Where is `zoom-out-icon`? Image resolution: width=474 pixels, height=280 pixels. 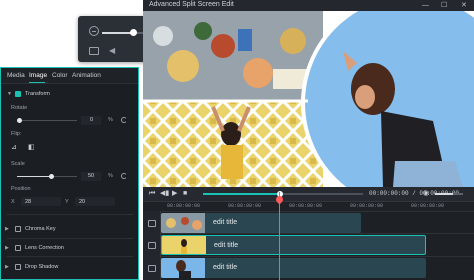 zoom-out-icon is located at coordinates (94, 31).